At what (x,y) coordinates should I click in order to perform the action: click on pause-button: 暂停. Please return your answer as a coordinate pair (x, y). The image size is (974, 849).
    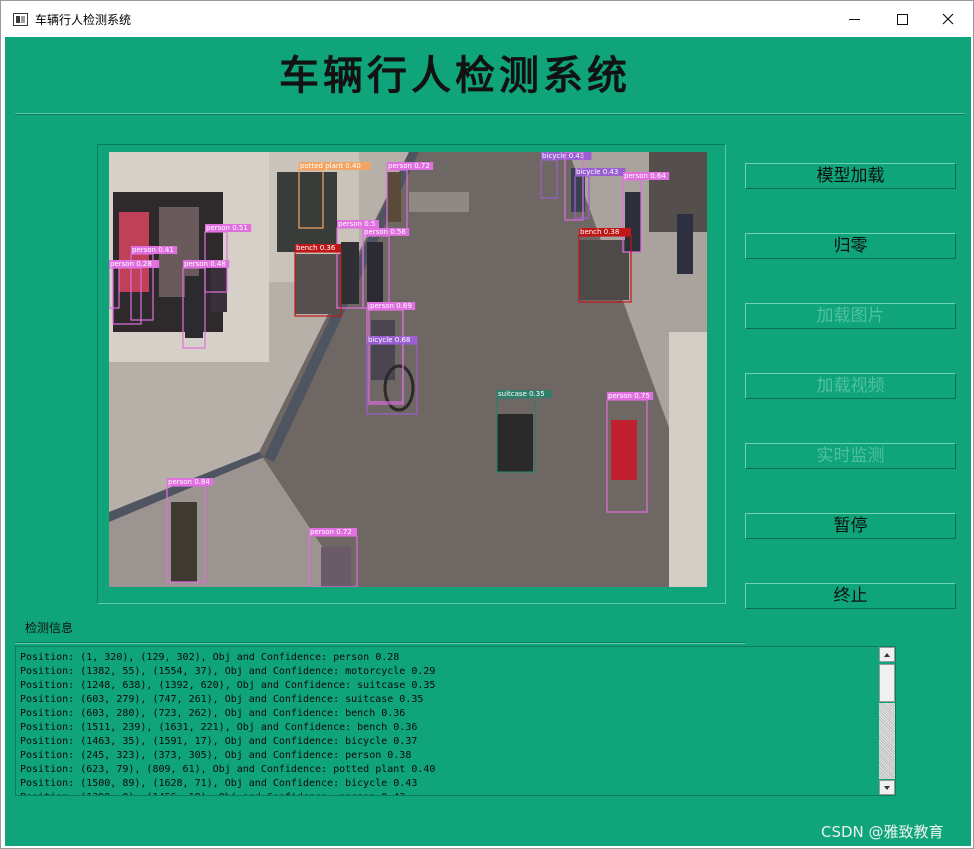
    Looking at the image, I should click on (850, 526).